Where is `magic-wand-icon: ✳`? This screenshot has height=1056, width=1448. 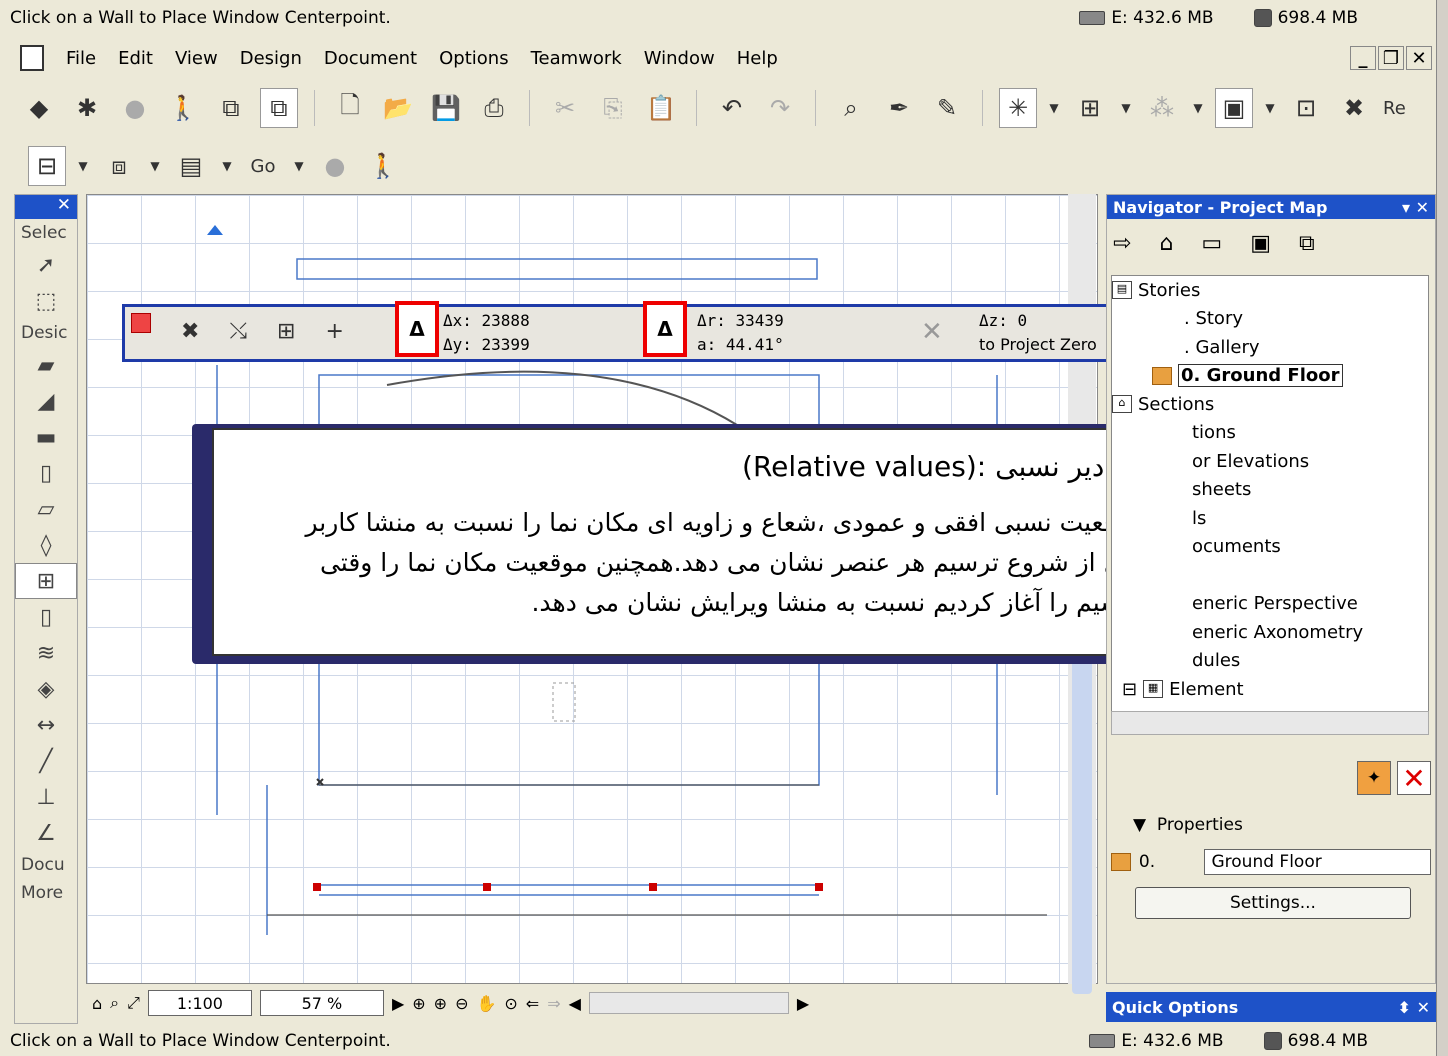 magic-wand-icon: ✳ is located at coordinates (1018, 108).